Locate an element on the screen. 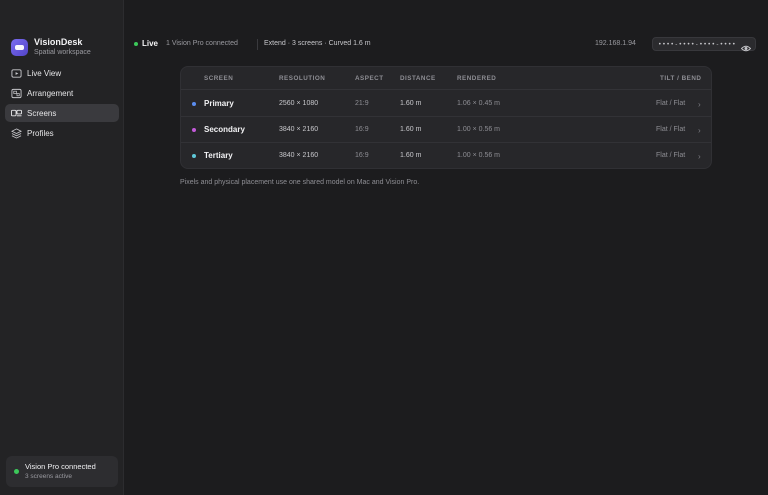 The image size is (768, 495). screen-aspect: 21:9 is located at coordinates (362, 103).